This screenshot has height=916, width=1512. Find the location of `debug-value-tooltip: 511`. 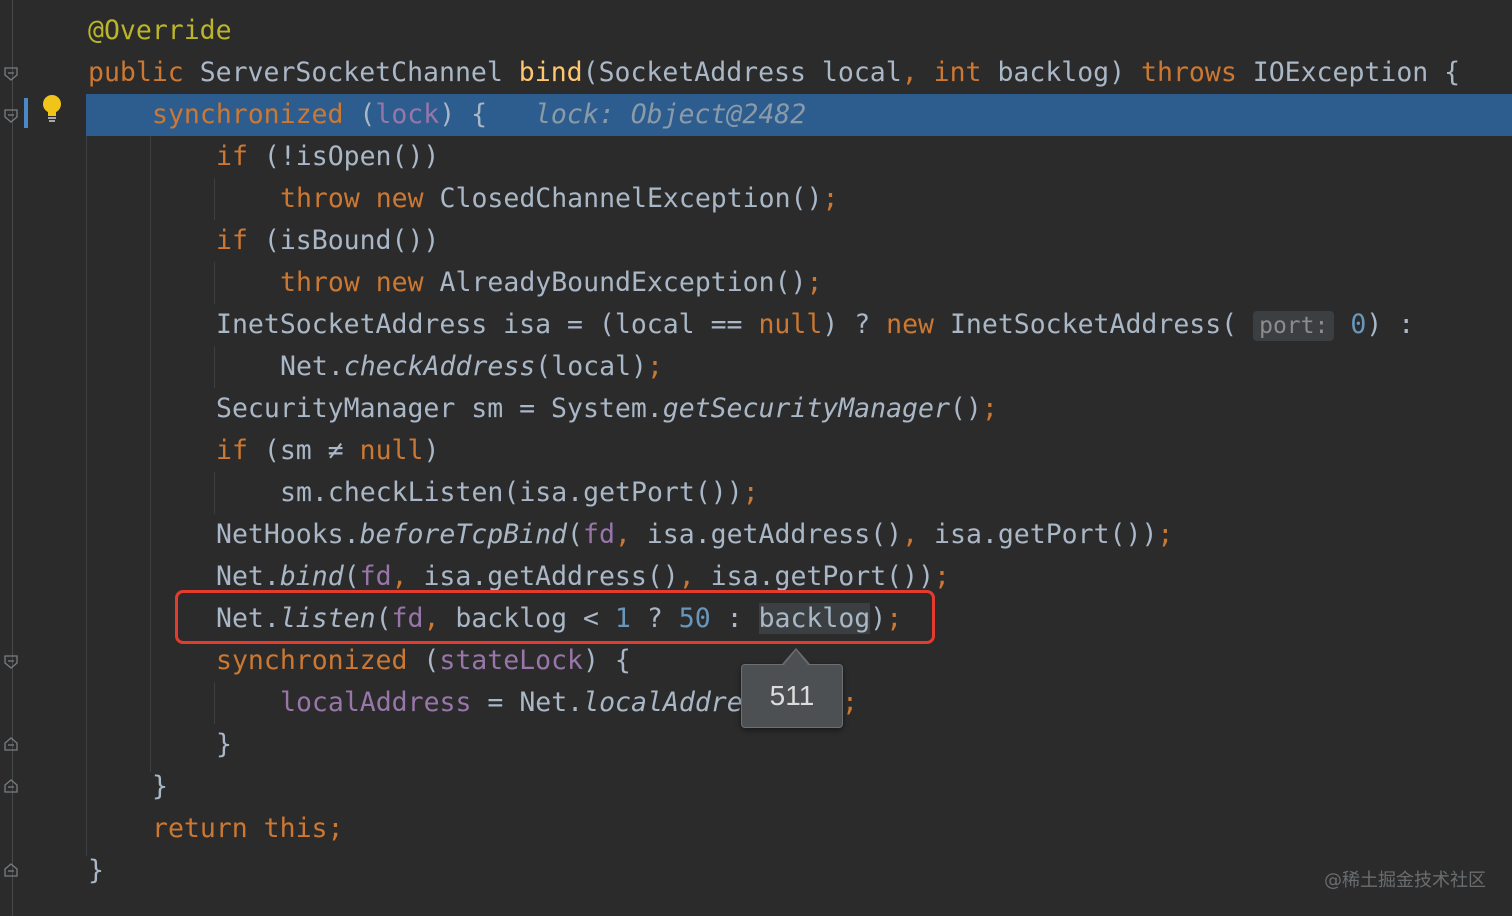

debug-value-tooltip: 511 is located at coordinates (792, 696).